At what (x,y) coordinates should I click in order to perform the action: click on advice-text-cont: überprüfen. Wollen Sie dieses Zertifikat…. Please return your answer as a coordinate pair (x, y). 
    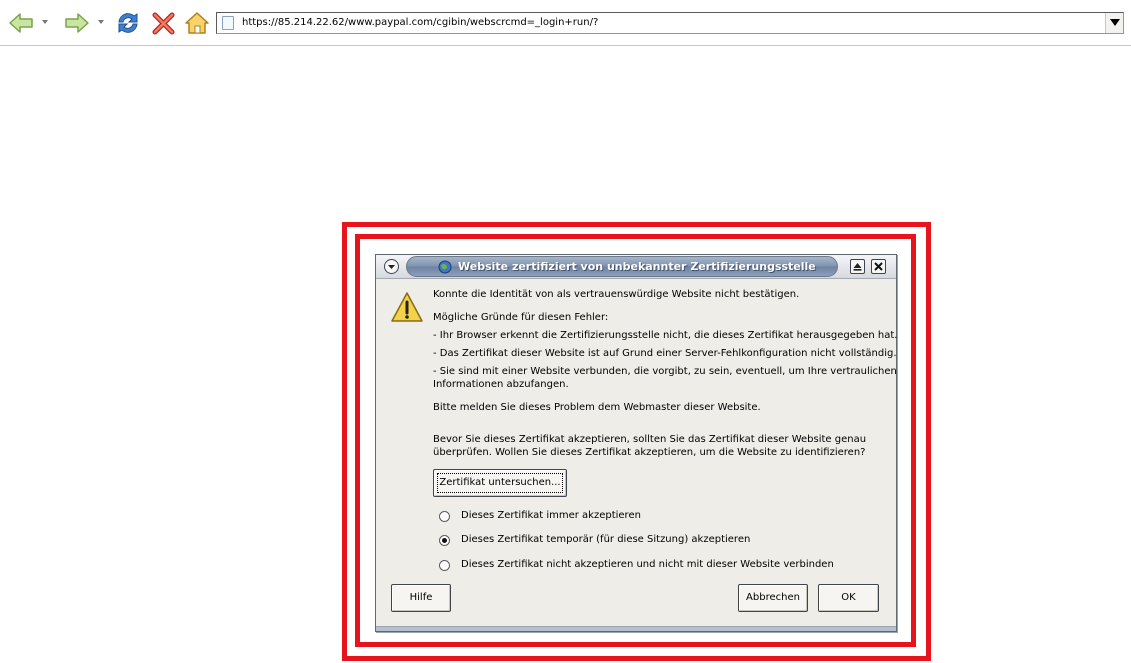
    Looking at the image, I should click on (649, 452).